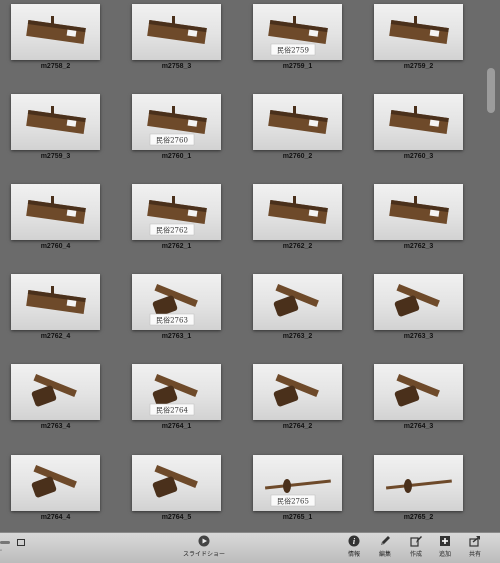 This screenshot has height=563, width=500. Describe the element at coordinates (418, 426) in the screenshot. I see `photo-caption: m2764_3` at that location.